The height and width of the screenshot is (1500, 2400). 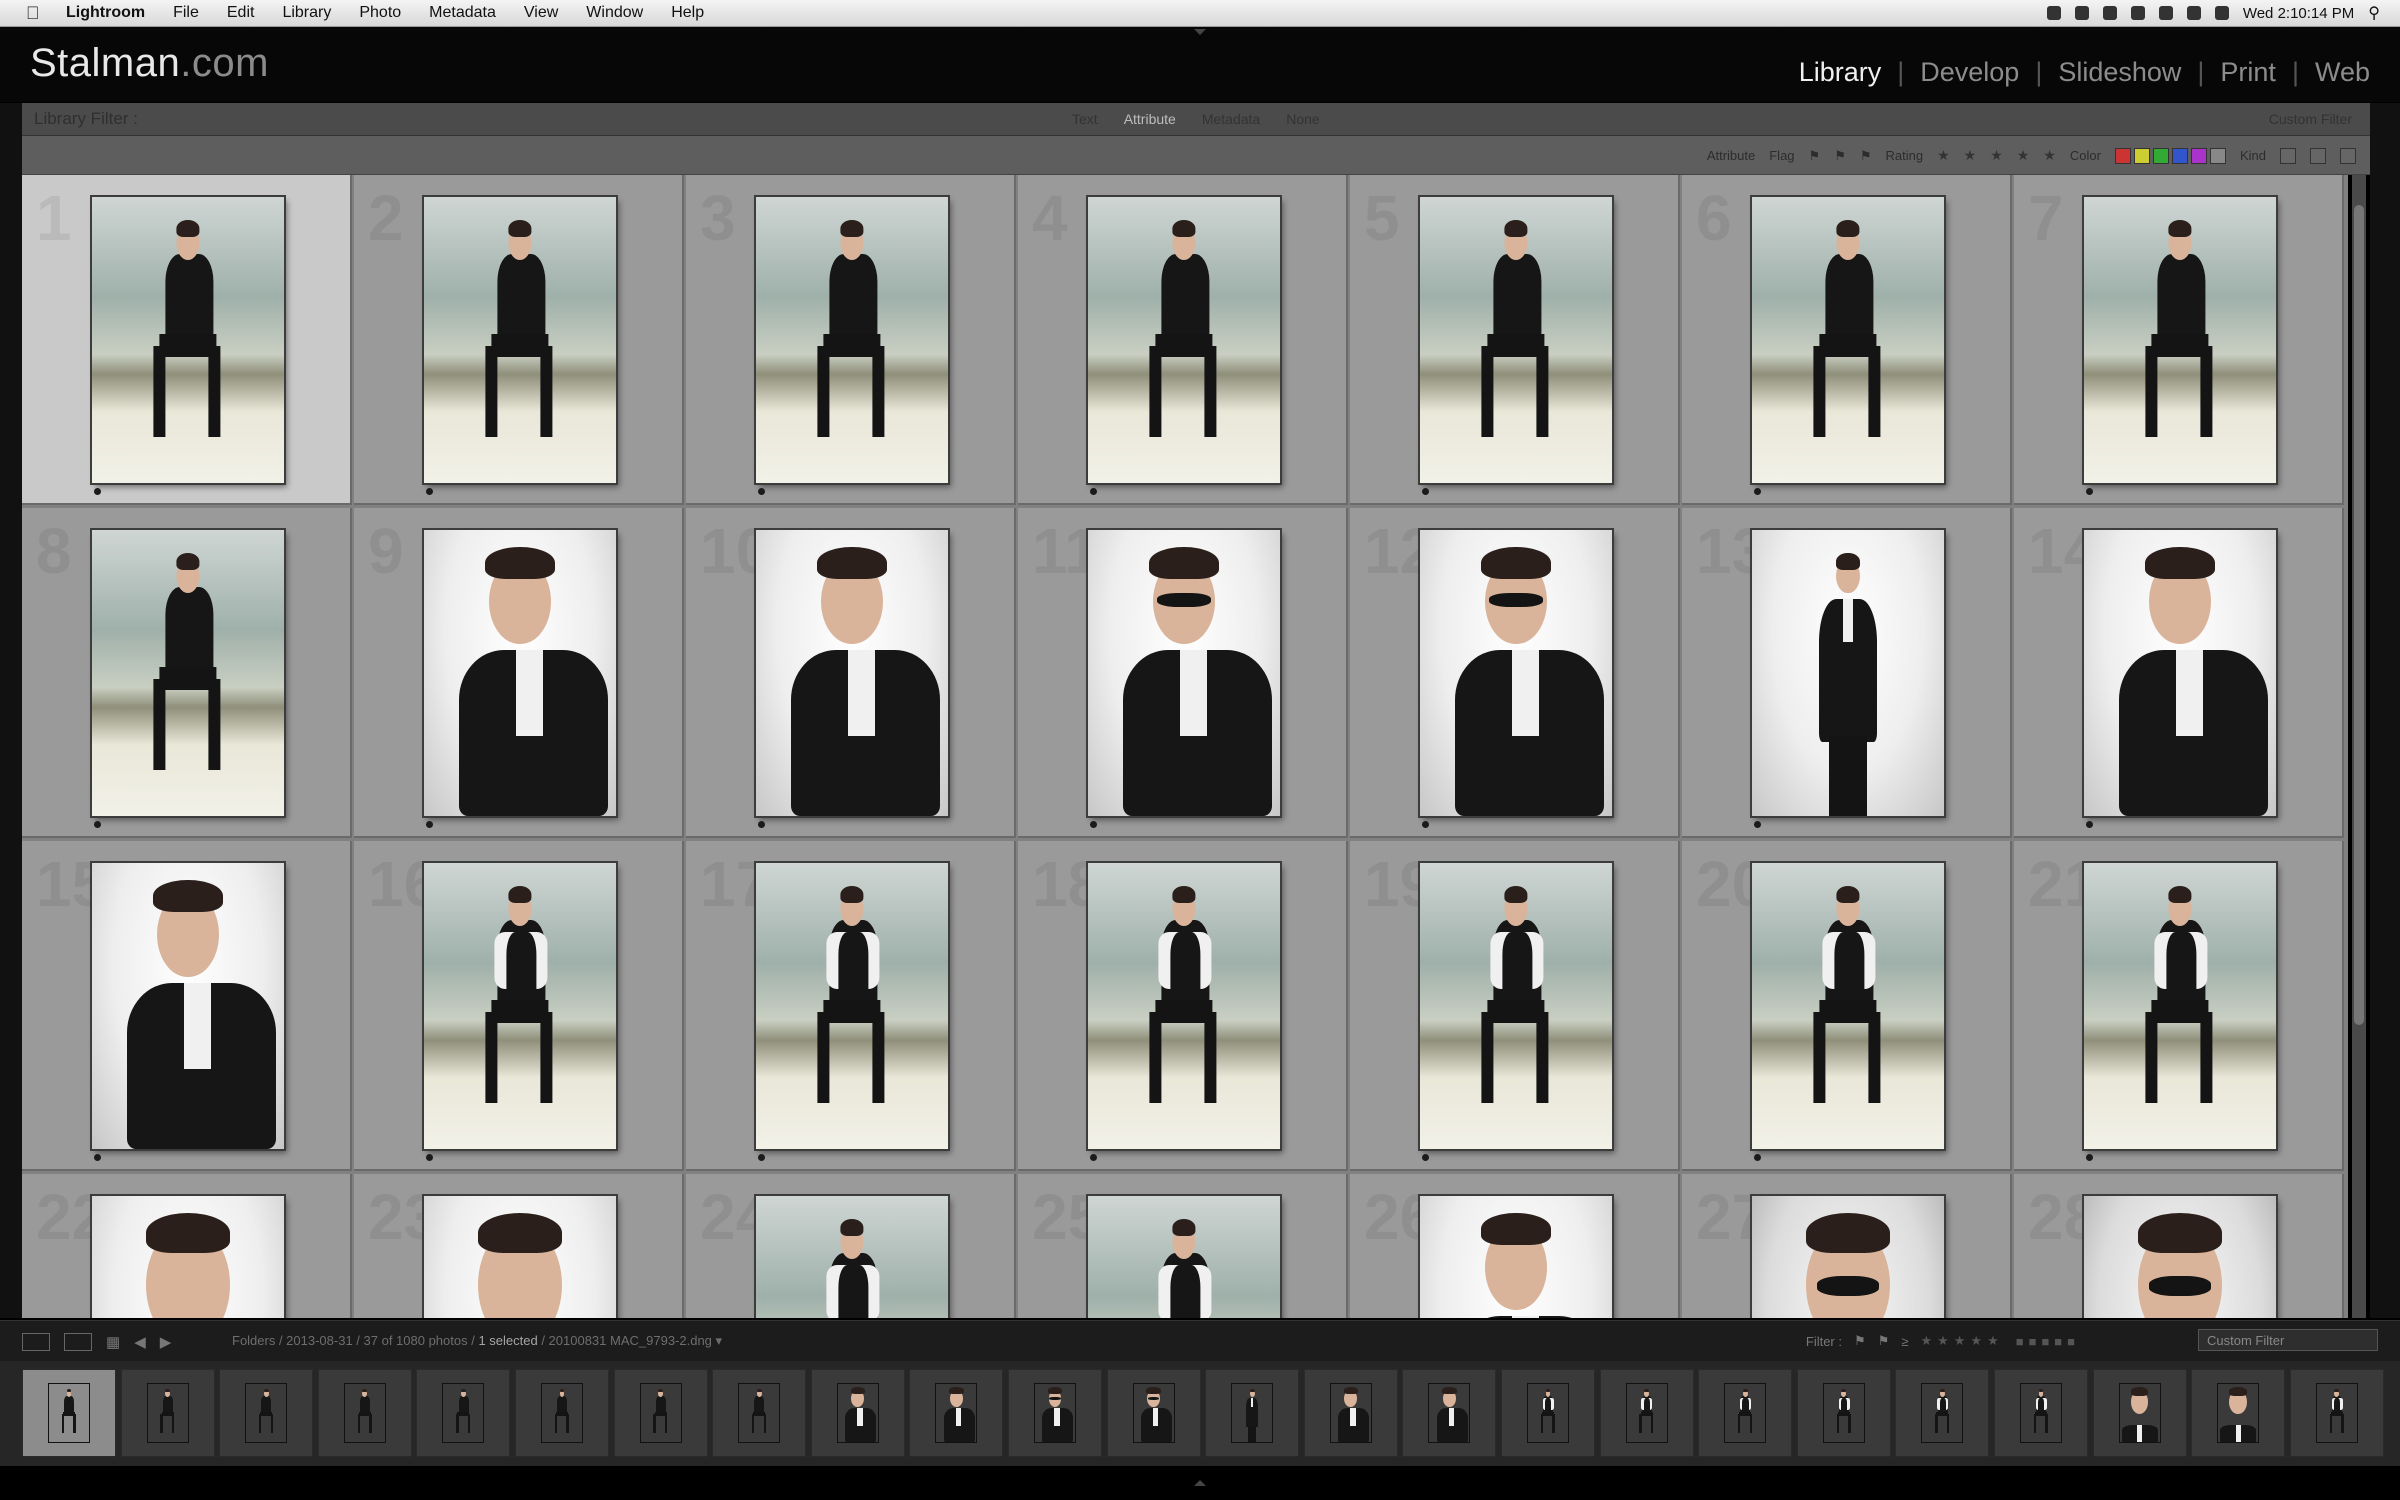 What do you see at coordinates (1840, 72) in the screenshot?
I see `module-library: Library` at bounding box center [1840, 72].